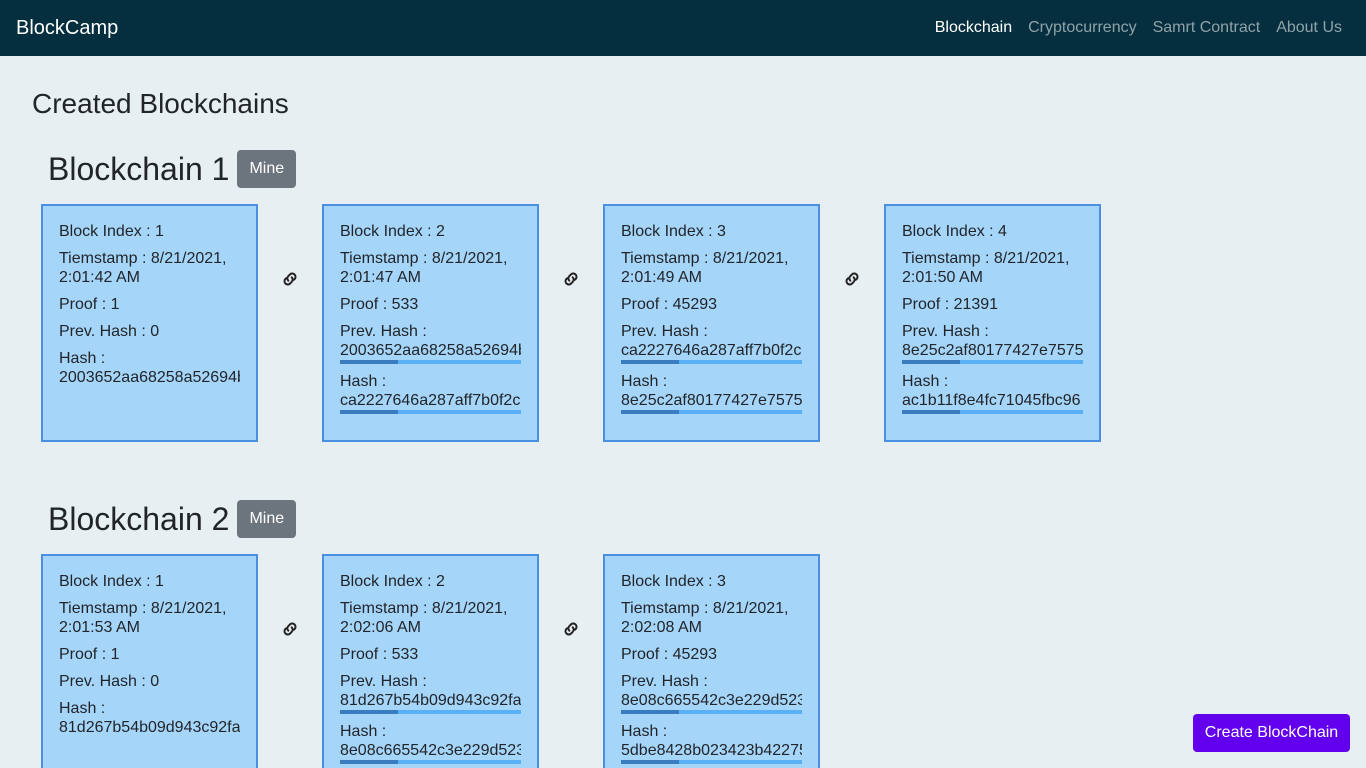  Describe the element at coordinates (149, 654) in the screenshot. I see `block-proof: Proof : 1` at that location.